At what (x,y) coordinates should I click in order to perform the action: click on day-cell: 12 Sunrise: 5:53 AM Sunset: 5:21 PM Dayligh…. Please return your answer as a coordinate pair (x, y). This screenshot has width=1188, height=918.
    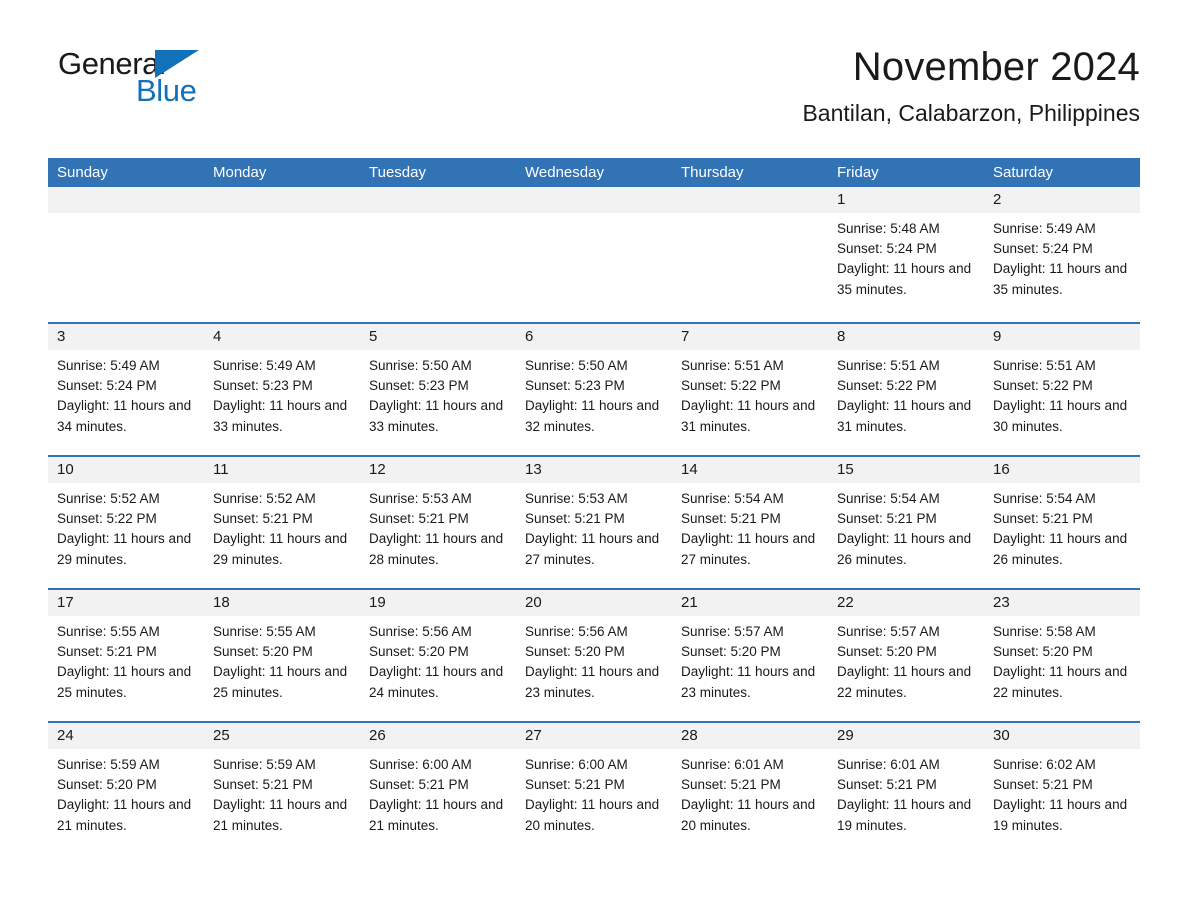
    Looking at the image, I should click on (438, 522).